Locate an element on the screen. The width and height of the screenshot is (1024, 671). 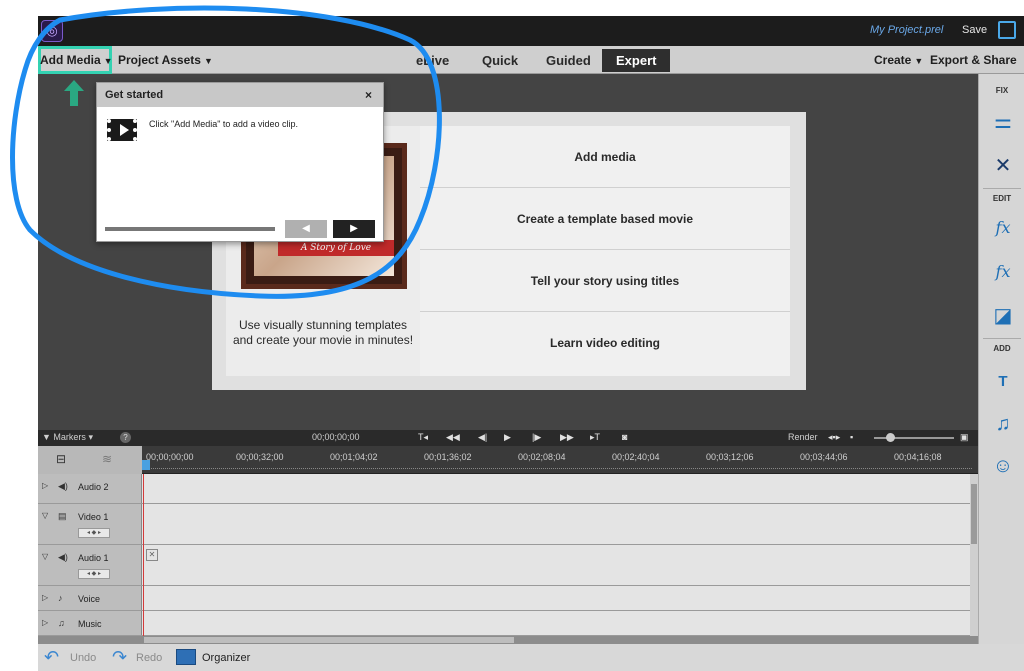
ruler-tick: 00;03;12;06 is located at coordinates (730, 457).